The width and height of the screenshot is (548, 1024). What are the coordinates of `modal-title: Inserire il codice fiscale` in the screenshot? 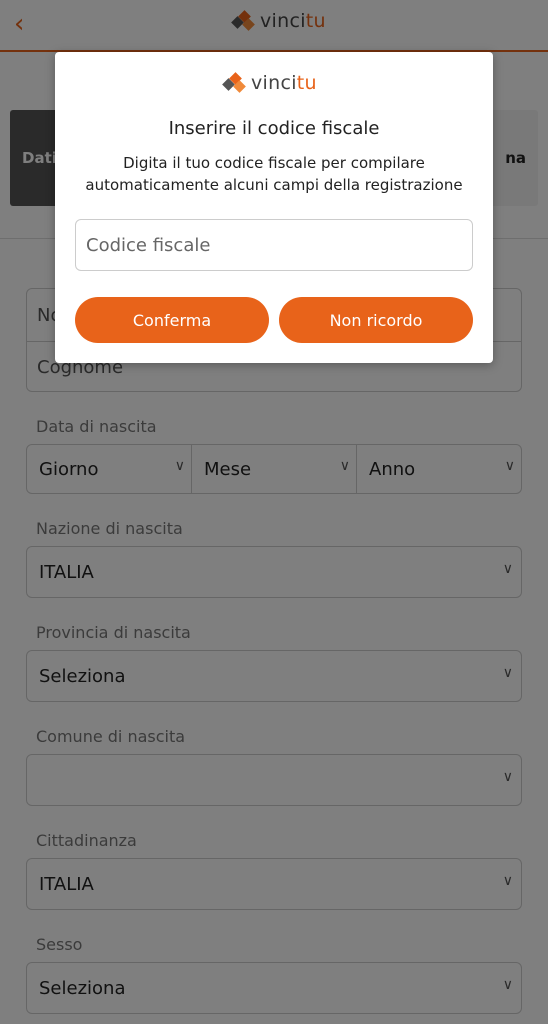 It's located at (274, 128).